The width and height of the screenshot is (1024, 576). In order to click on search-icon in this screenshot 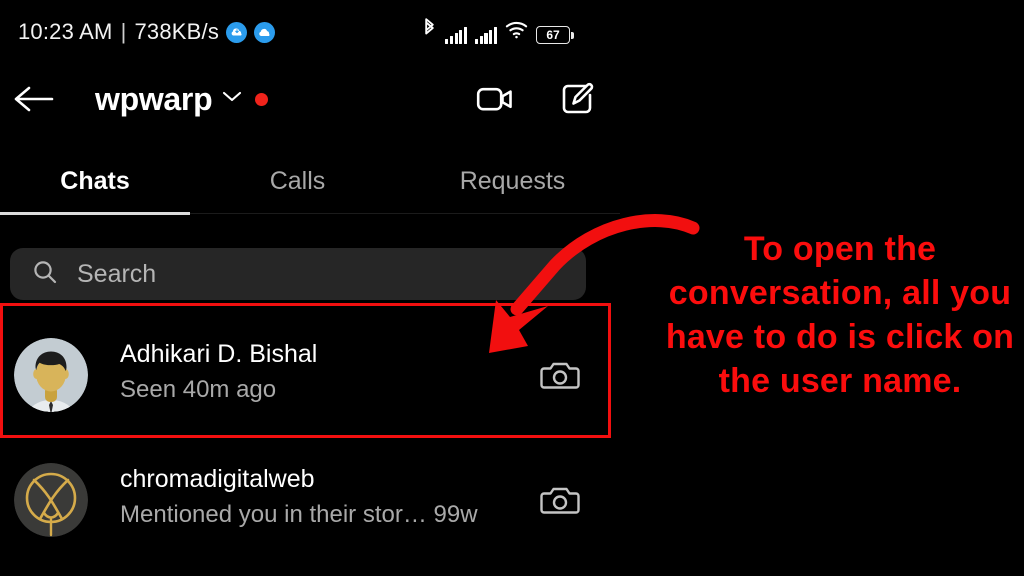, I will do `click(45, 274)`.